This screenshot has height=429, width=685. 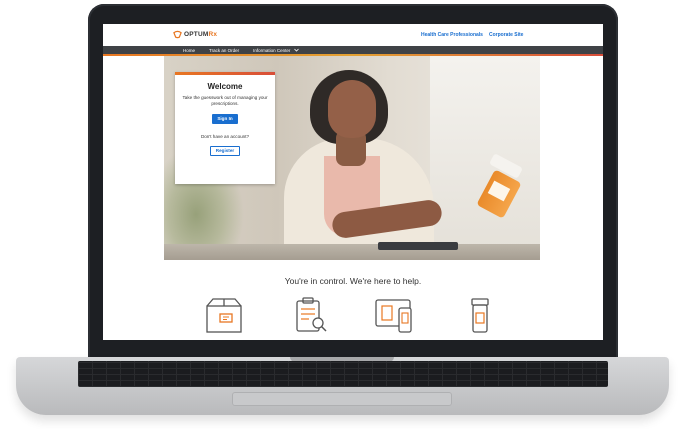 I want to click on sign-in-button: Sign In, so click(x=225, y=119).